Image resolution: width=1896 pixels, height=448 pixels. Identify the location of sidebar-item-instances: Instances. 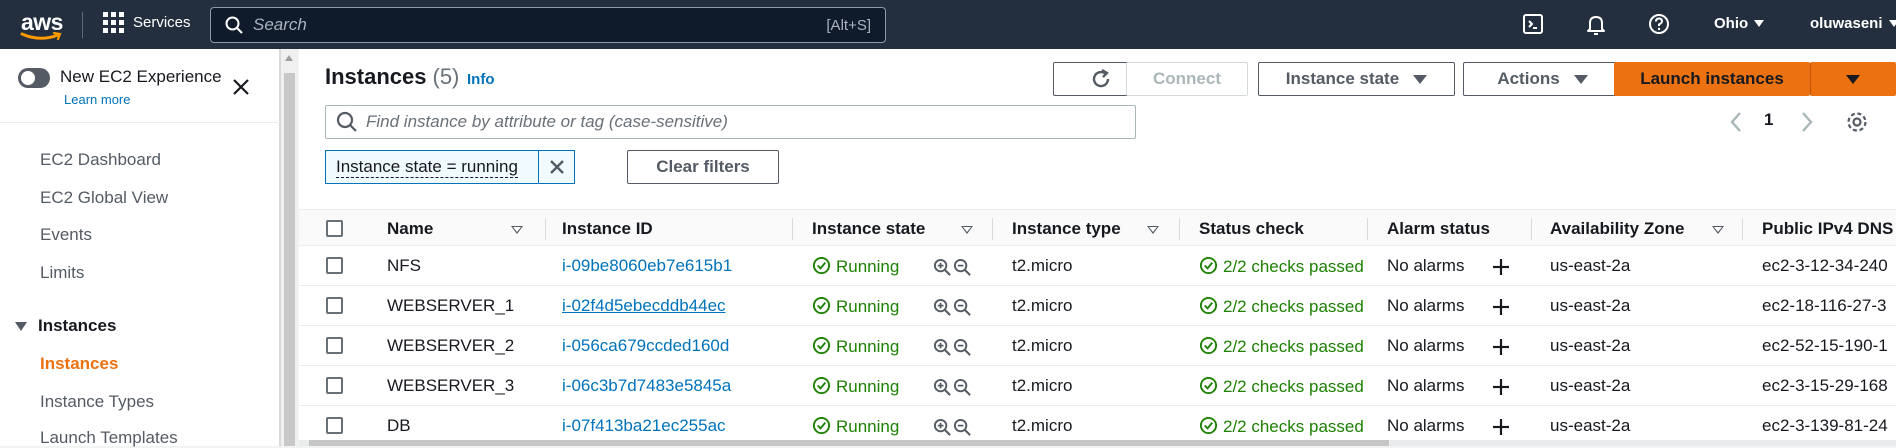
(79, 364).